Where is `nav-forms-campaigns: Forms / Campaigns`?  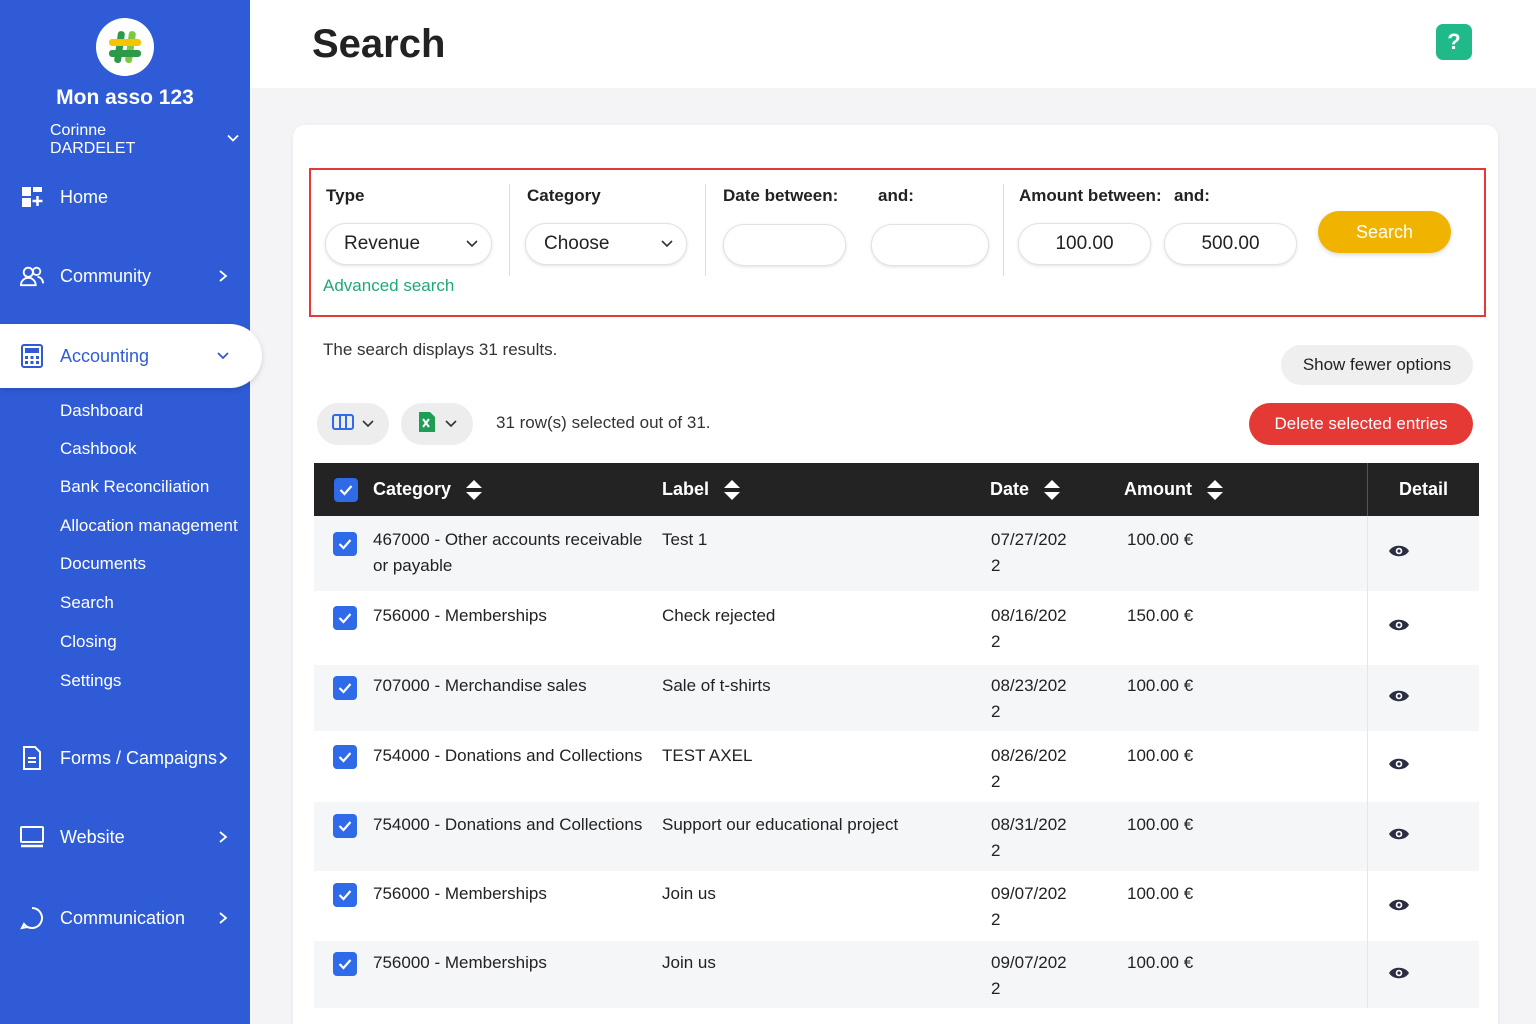 nav-forms-campaigns: Forms / Campaigns is located at coordinates (125, 758).